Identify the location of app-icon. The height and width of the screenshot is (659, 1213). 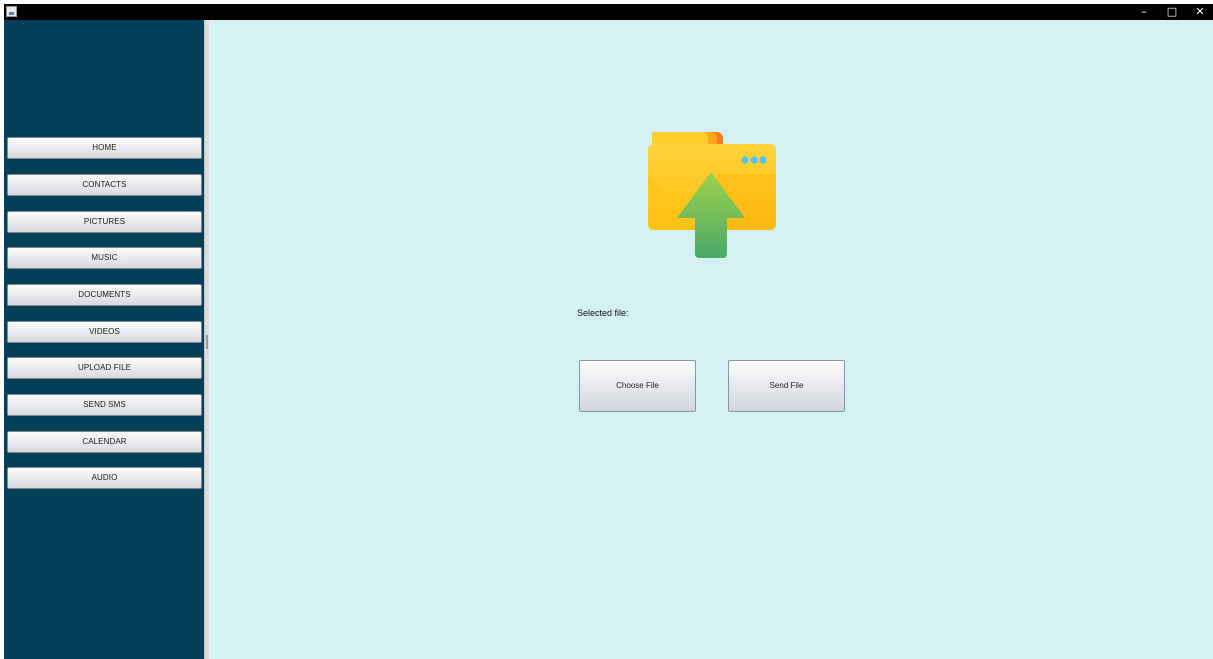
(11, 11).